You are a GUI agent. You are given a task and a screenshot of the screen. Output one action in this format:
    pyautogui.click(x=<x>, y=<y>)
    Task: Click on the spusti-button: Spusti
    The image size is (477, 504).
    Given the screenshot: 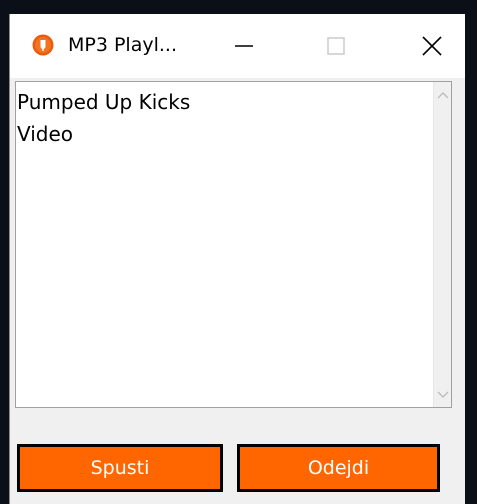 What is the action you would take?
    pyautogui.click(x=120, y=468)
    